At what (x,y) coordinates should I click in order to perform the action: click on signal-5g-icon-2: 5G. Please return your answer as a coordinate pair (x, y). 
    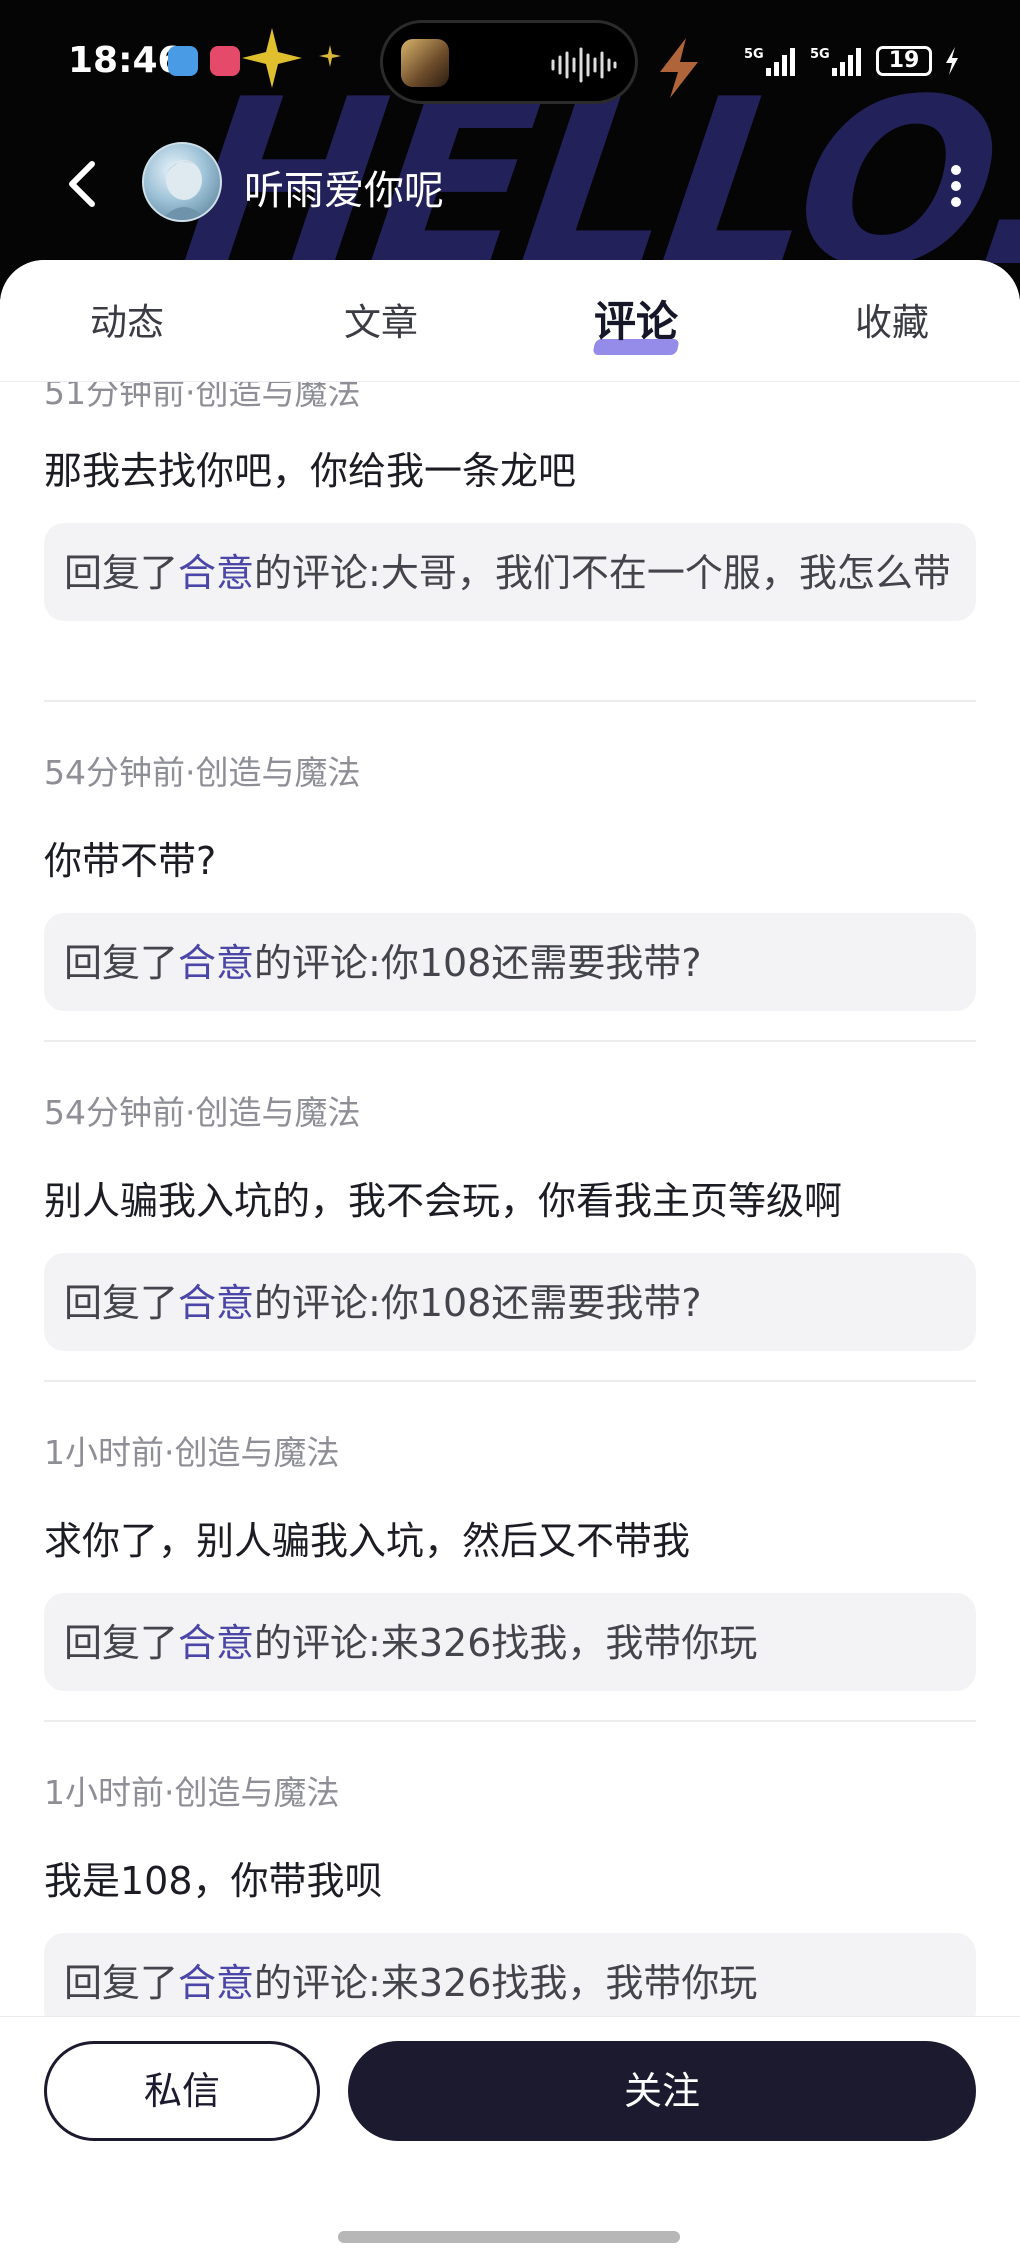
    Looking at the image, I should click on (835, 61).